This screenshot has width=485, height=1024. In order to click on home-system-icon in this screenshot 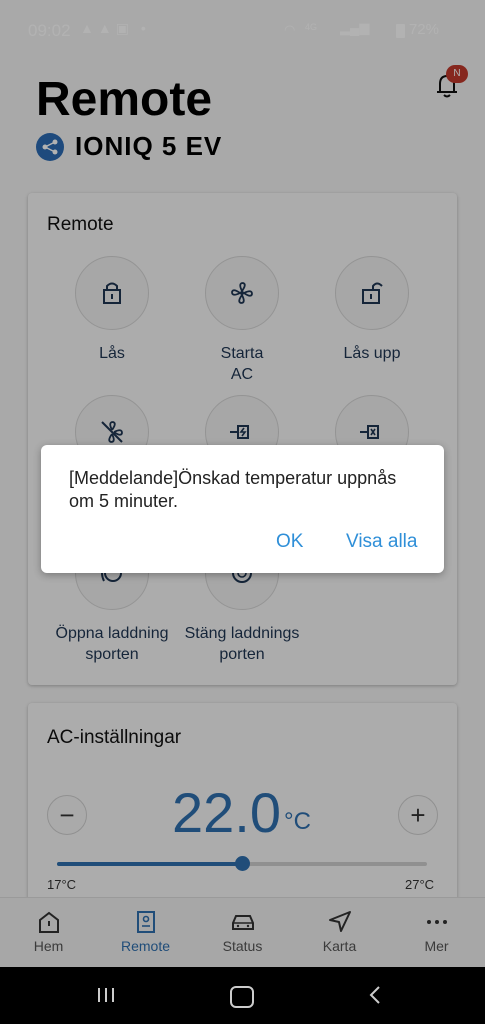, I will do `click(242, 997)`.